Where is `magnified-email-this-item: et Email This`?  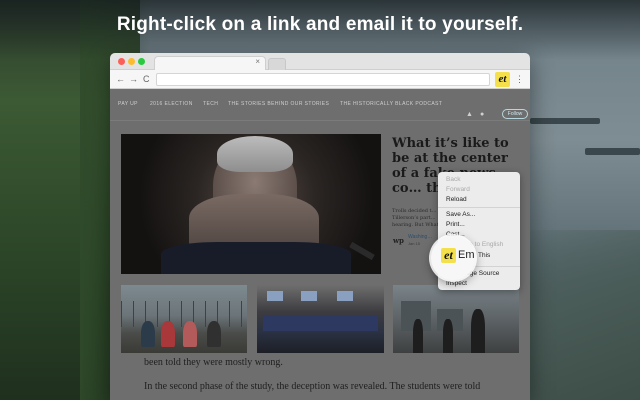
magnified-email-this-item: et Email This is located at coordinates (453, 258).